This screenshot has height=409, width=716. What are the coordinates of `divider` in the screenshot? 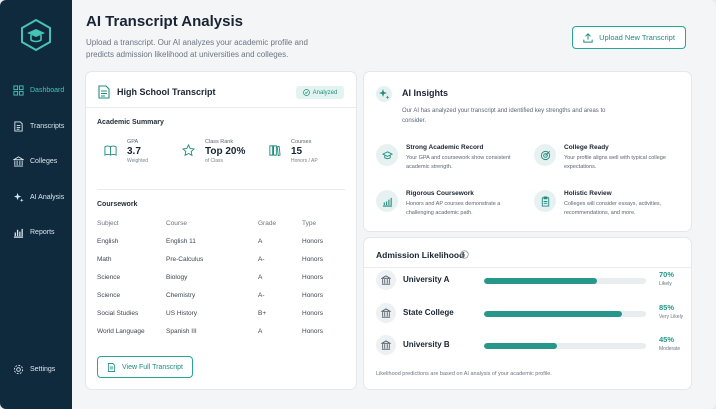 It's located at (221, 107).